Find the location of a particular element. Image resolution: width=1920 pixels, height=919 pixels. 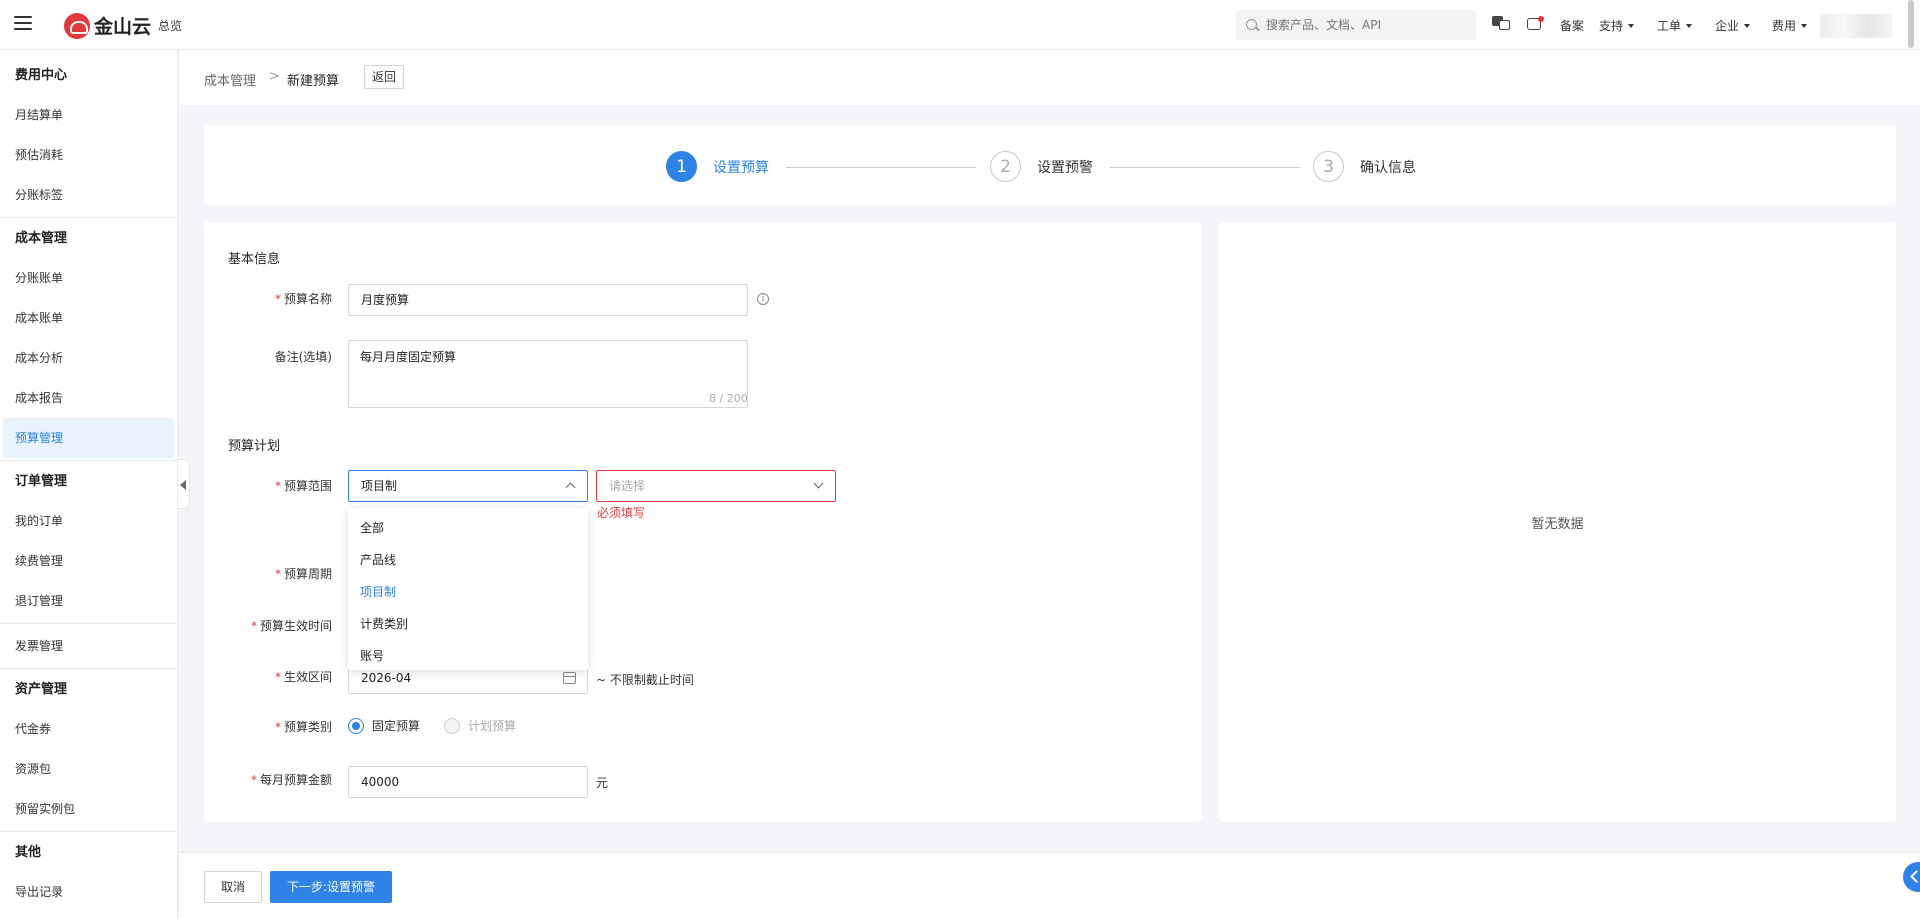

breadcrumb: 成本管理 > 新建预算 返回 is located at coordinates (1049, 78).